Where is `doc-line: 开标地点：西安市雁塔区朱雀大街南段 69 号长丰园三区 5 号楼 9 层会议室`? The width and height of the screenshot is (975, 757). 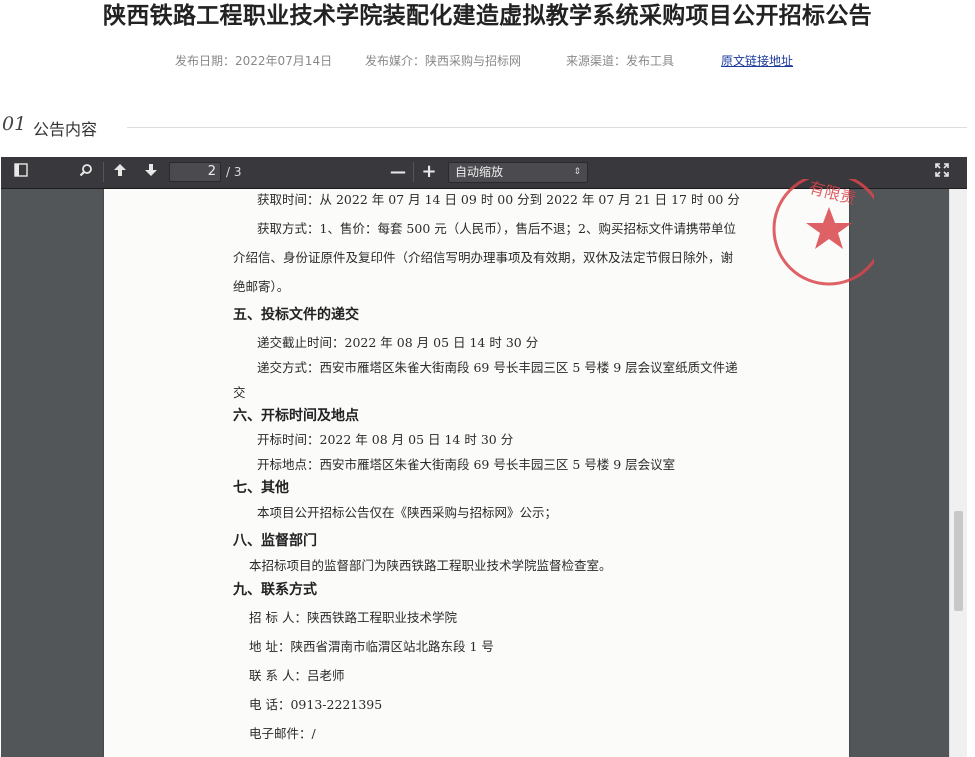
doc-line: 开标地点：西安市雁塔区朱雀大街南段 69 号长丰园三区 5 号楼 9 层会议室 is located at coordinates (466, 464).